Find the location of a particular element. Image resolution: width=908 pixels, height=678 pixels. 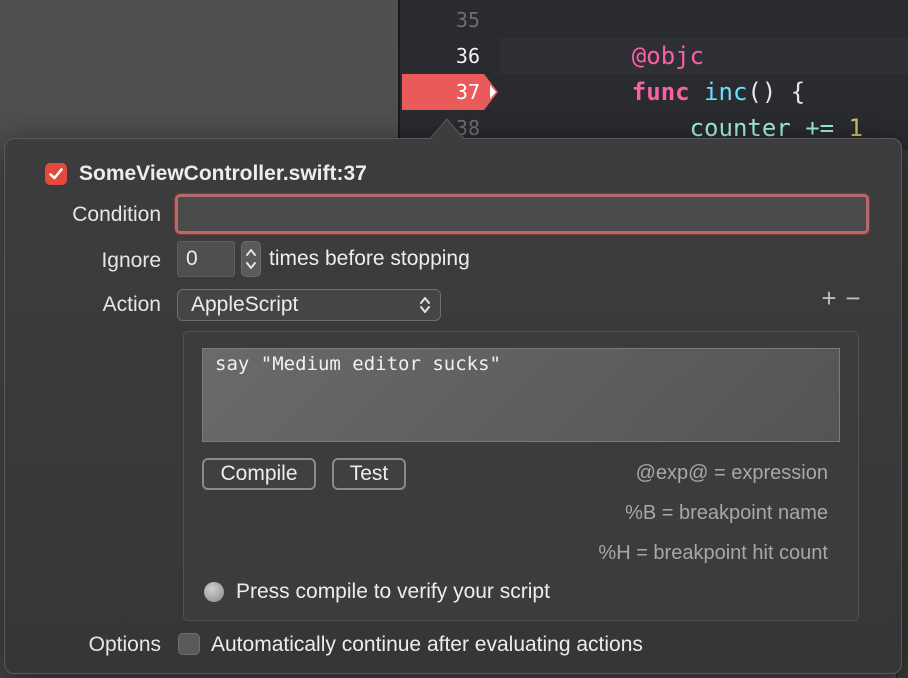

code-line-36: func inc() { is located at coordinates (689, 72).